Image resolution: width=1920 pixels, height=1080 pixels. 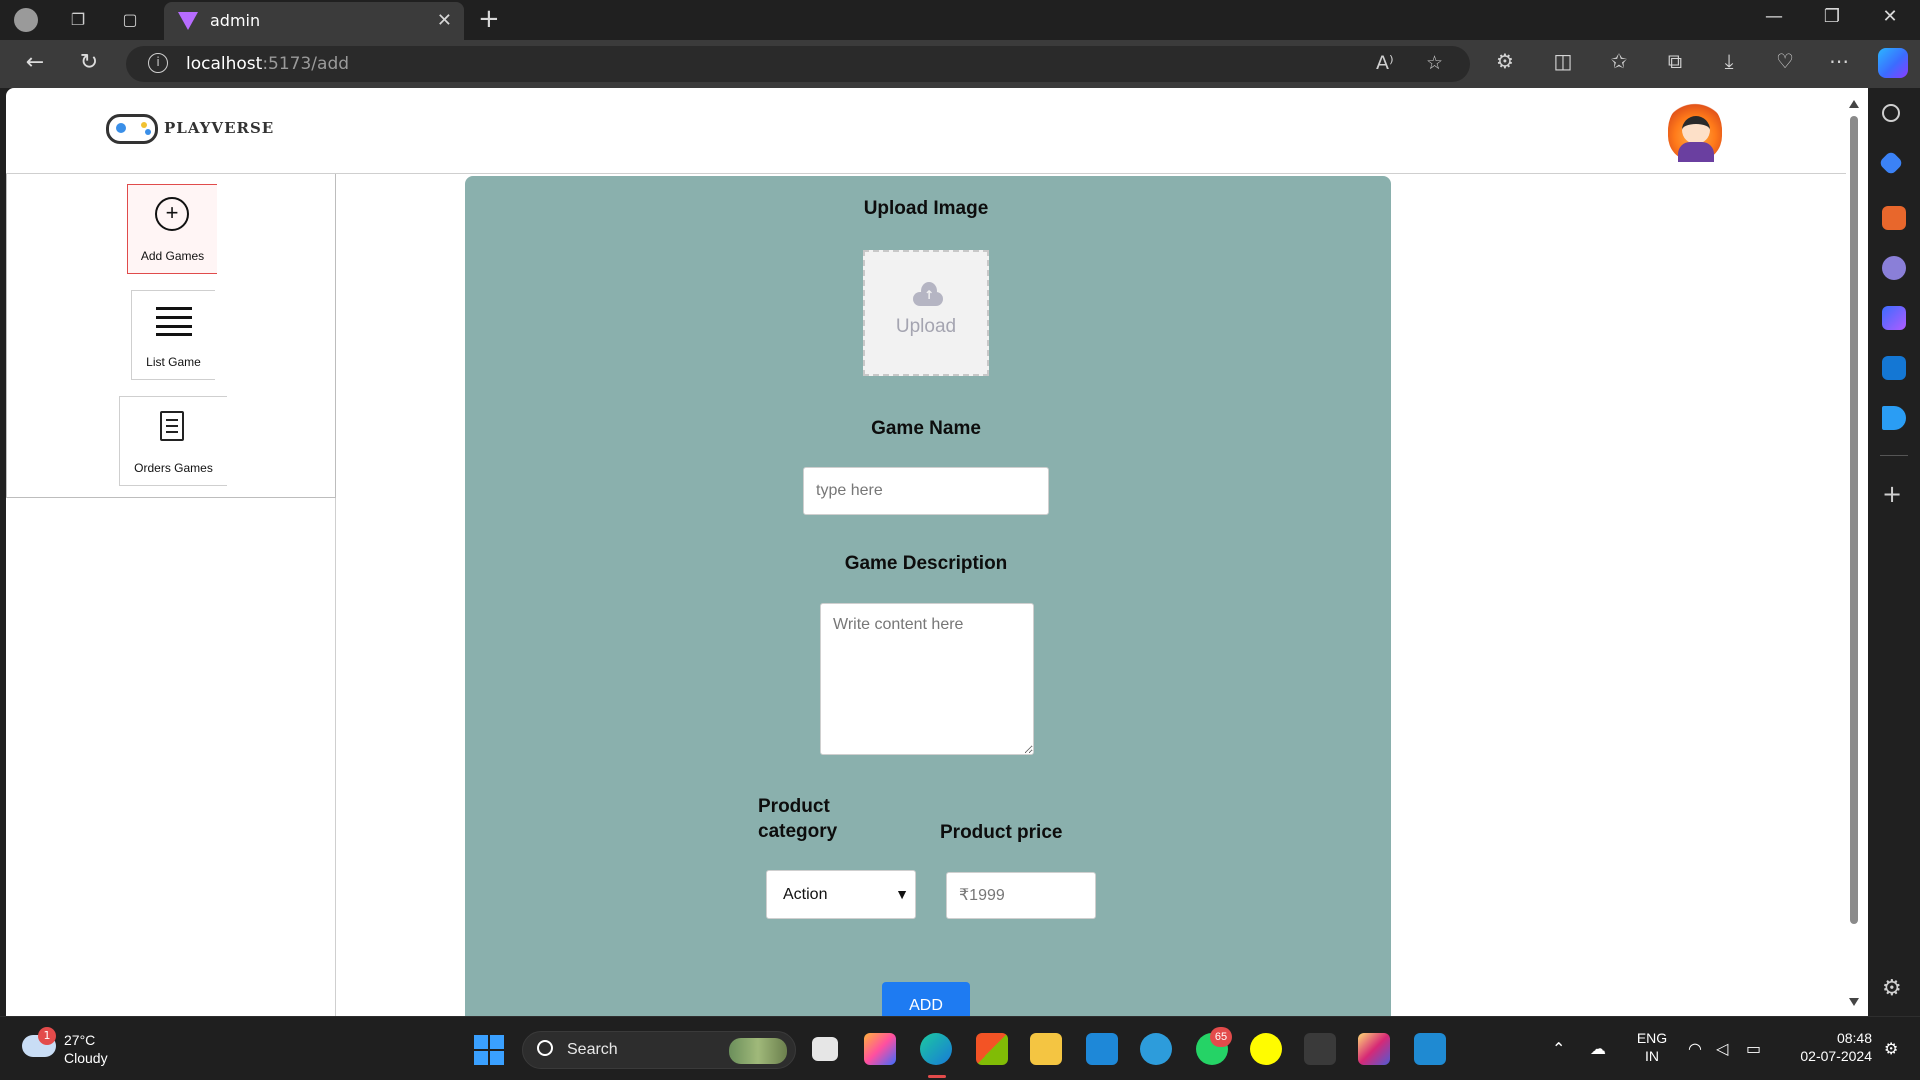 I want to click on address-bar: i localhost:5173/add A⁾ ☆, so click(x=798, y=64).